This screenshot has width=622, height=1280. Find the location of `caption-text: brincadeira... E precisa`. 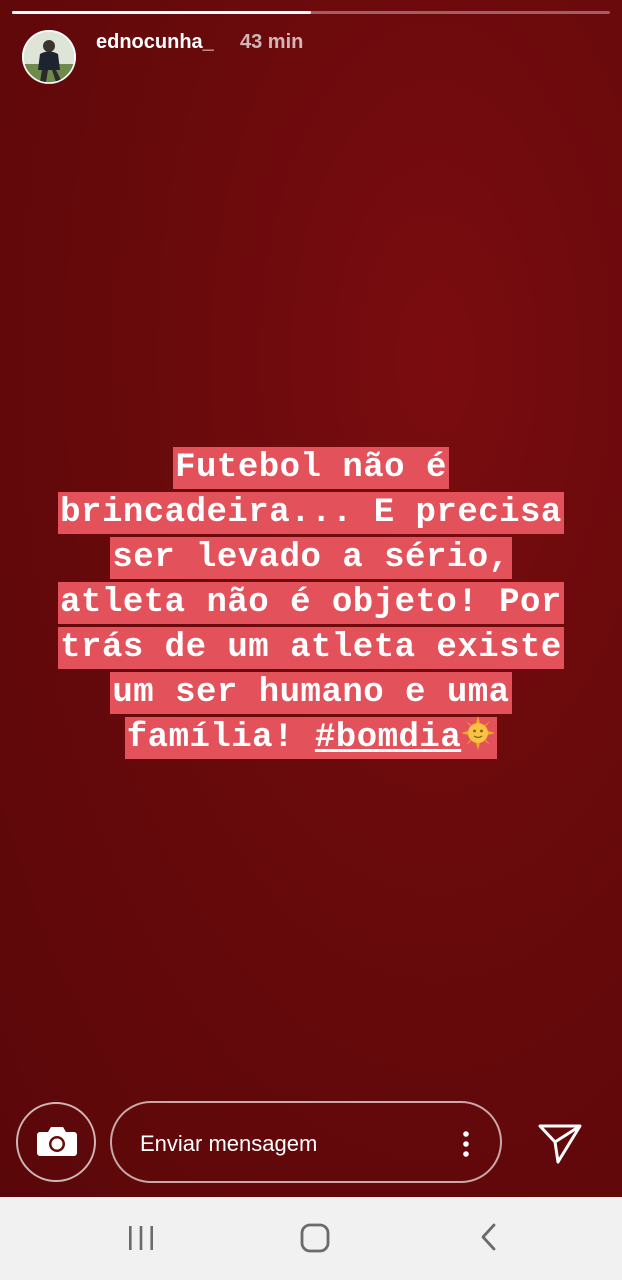

caption-text: brincadeira... E precisa is located at coordinates (311, 513).